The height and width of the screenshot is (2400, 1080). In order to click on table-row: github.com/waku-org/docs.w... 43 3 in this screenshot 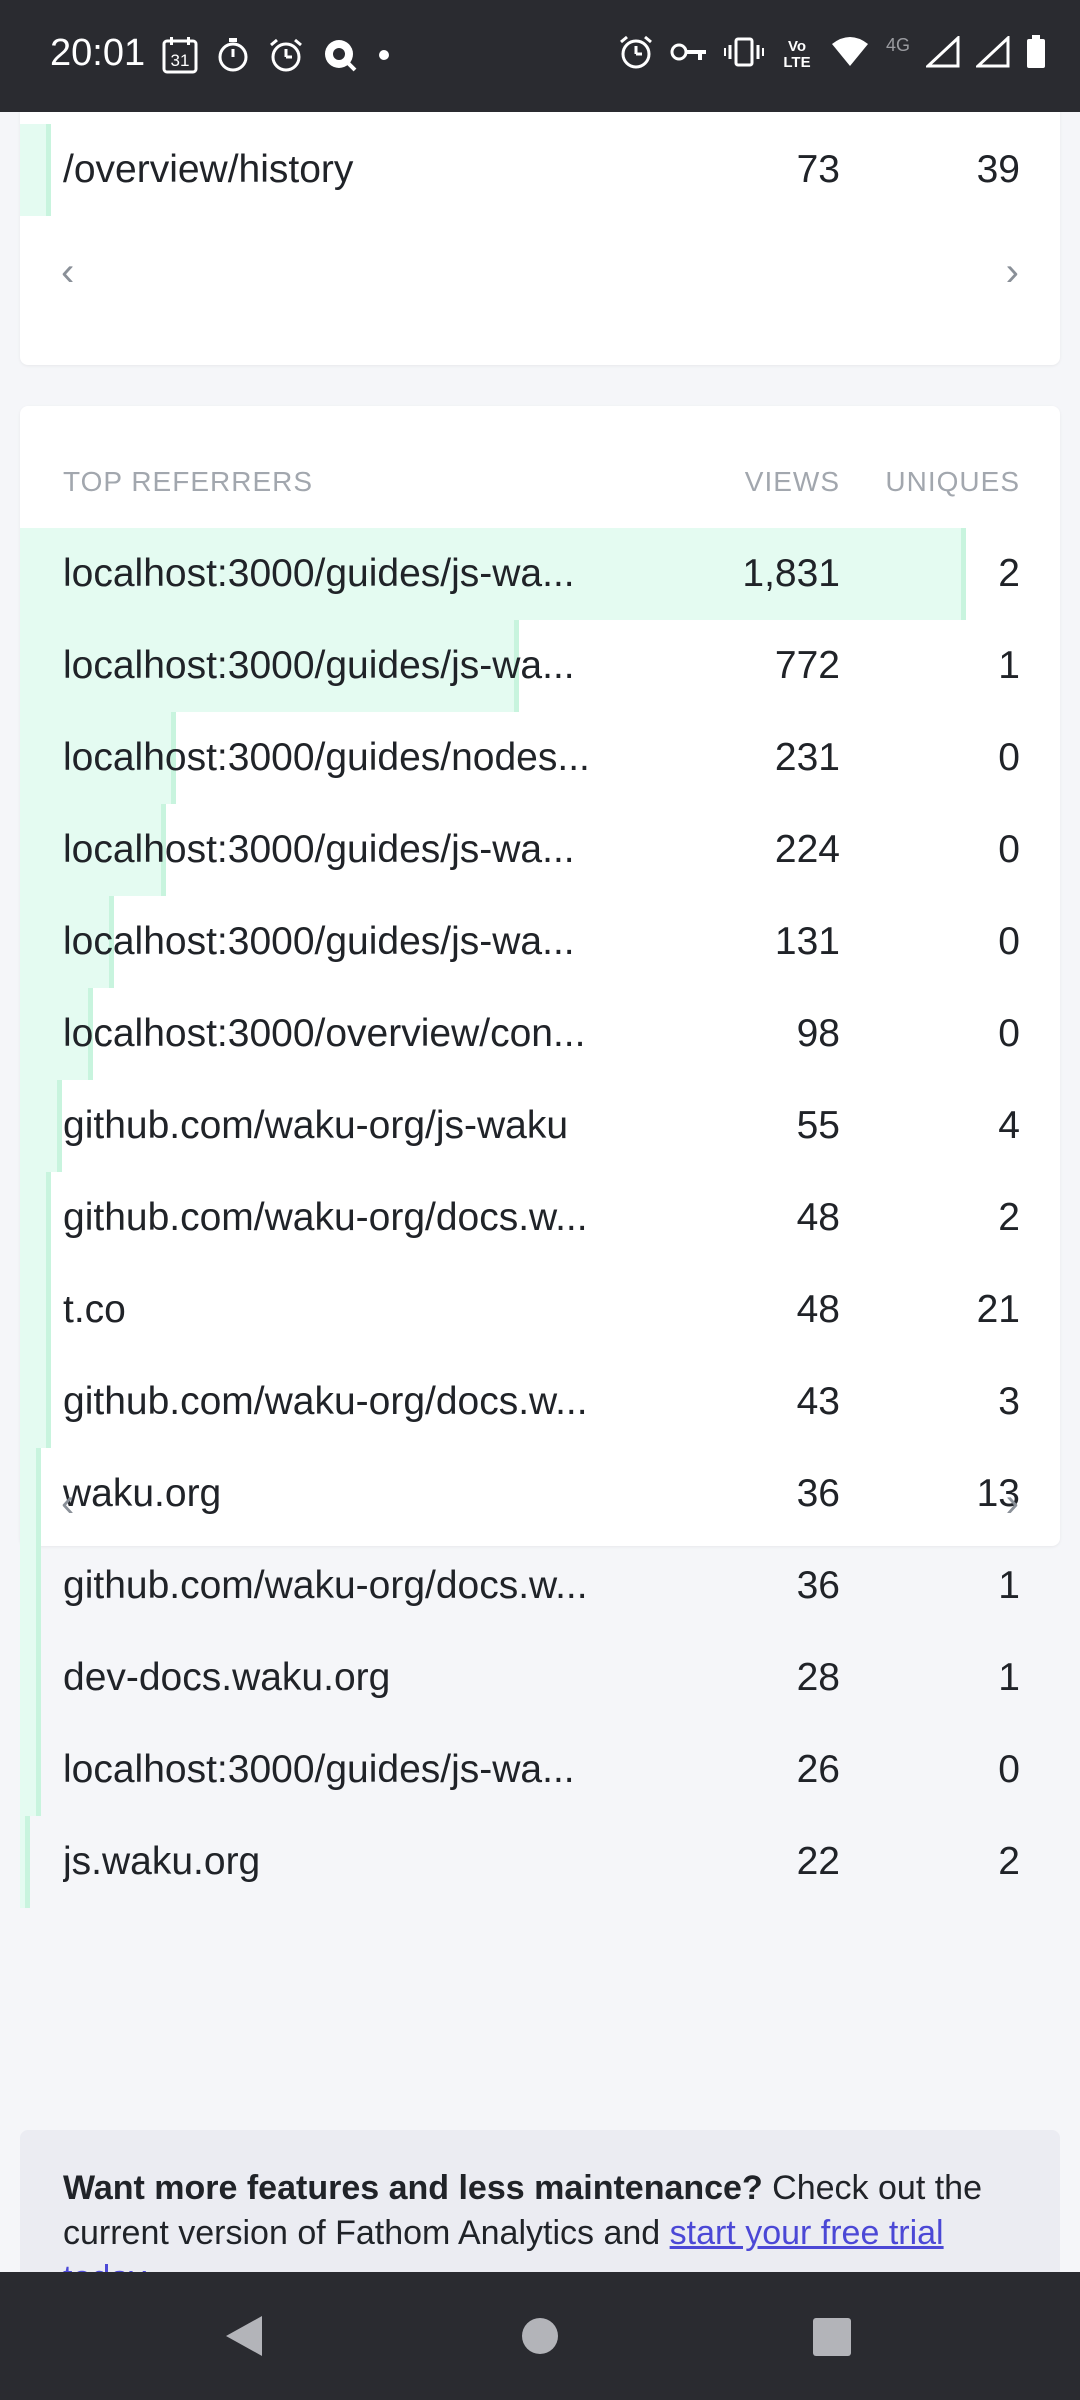, I will do `click(540, 1402)`.